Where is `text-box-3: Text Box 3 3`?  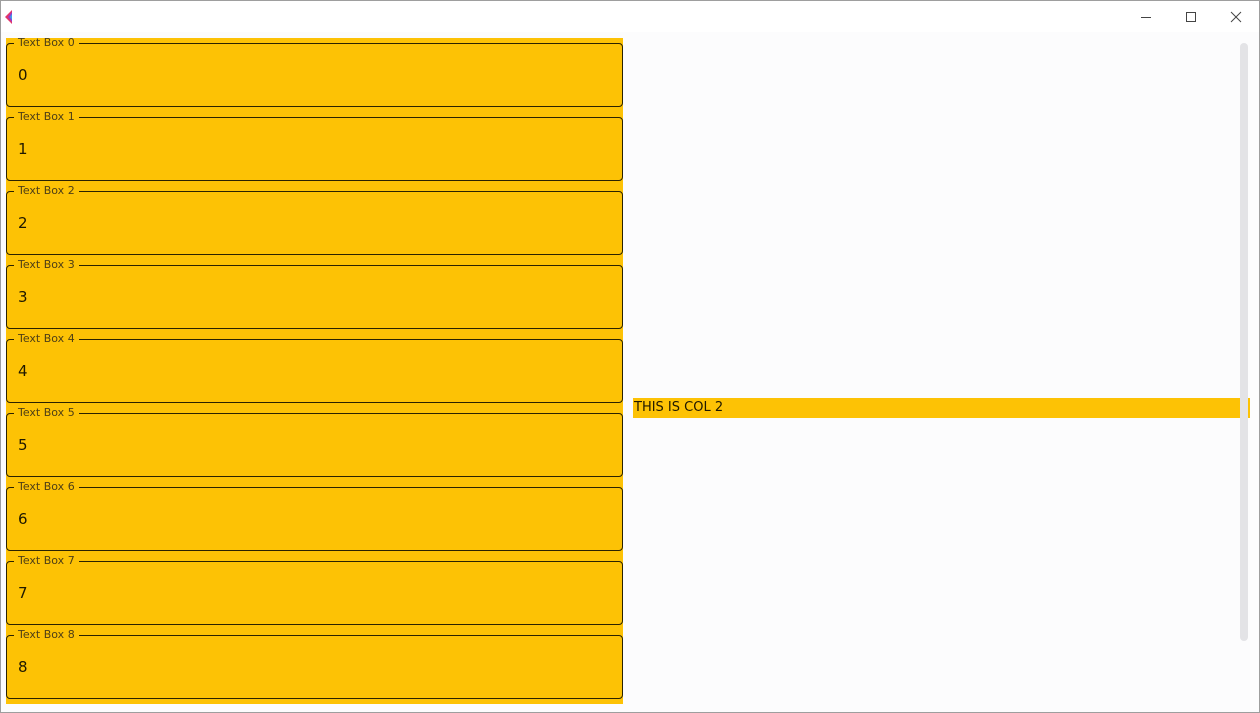
text-box-3: Text Box 3 3 is located at coordinates (314, 293).